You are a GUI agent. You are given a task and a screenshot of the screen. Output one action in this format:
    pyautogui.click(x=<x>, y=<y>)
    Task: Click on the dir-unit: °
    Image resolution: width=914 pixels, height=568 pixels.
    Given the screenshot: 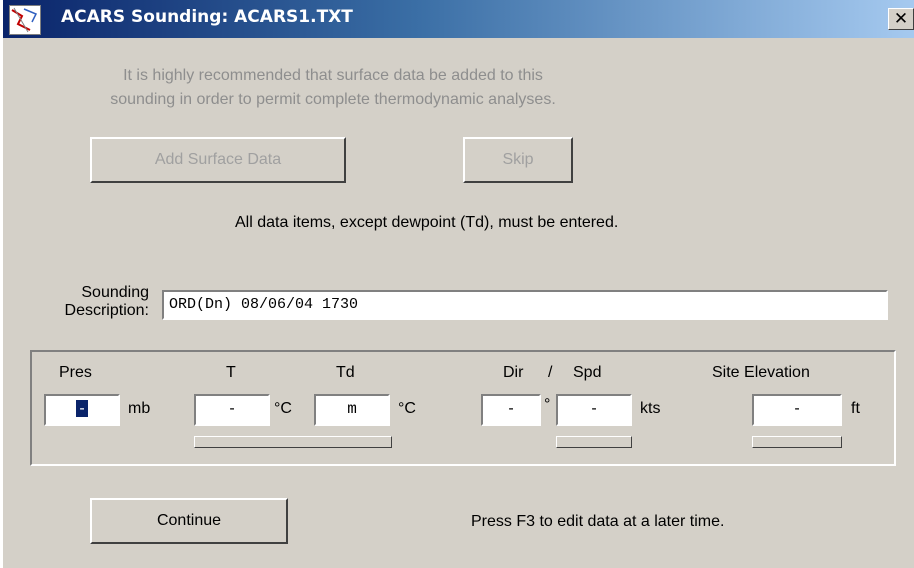 What is the action you would take?
    pyautogui.click(x=547, y=404)
    